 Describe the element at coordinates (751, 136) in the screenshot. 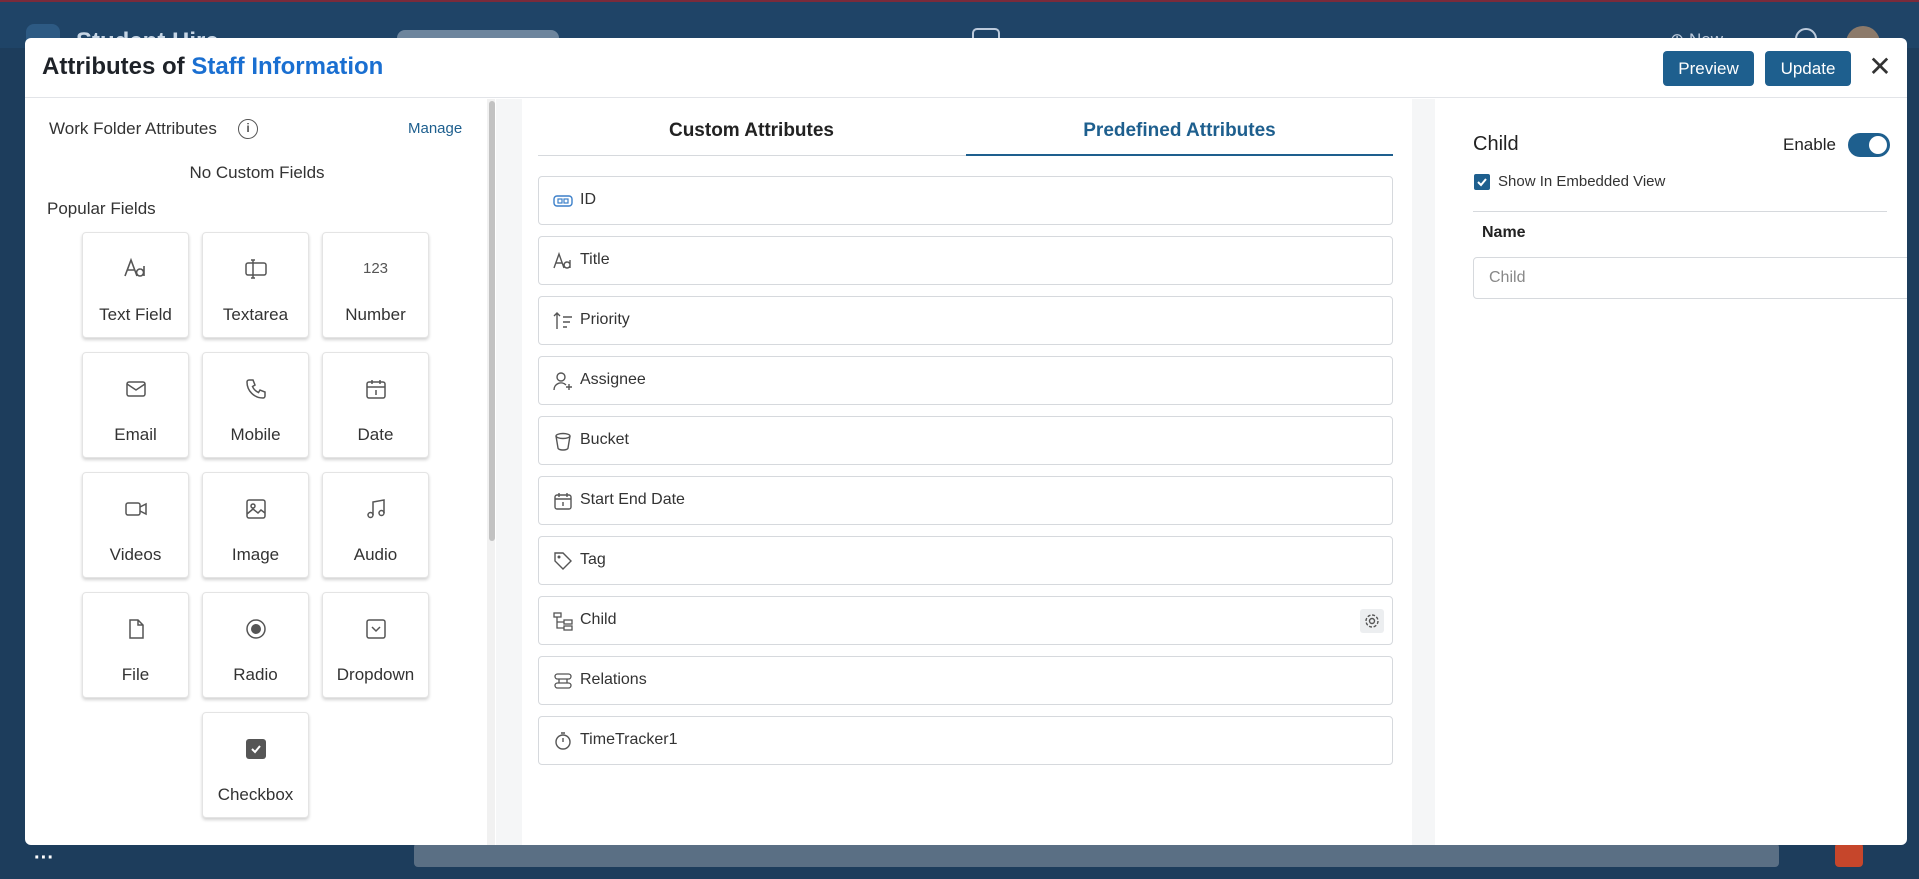

I see `tab-custom-attributes: Custom Attributes` at that location.